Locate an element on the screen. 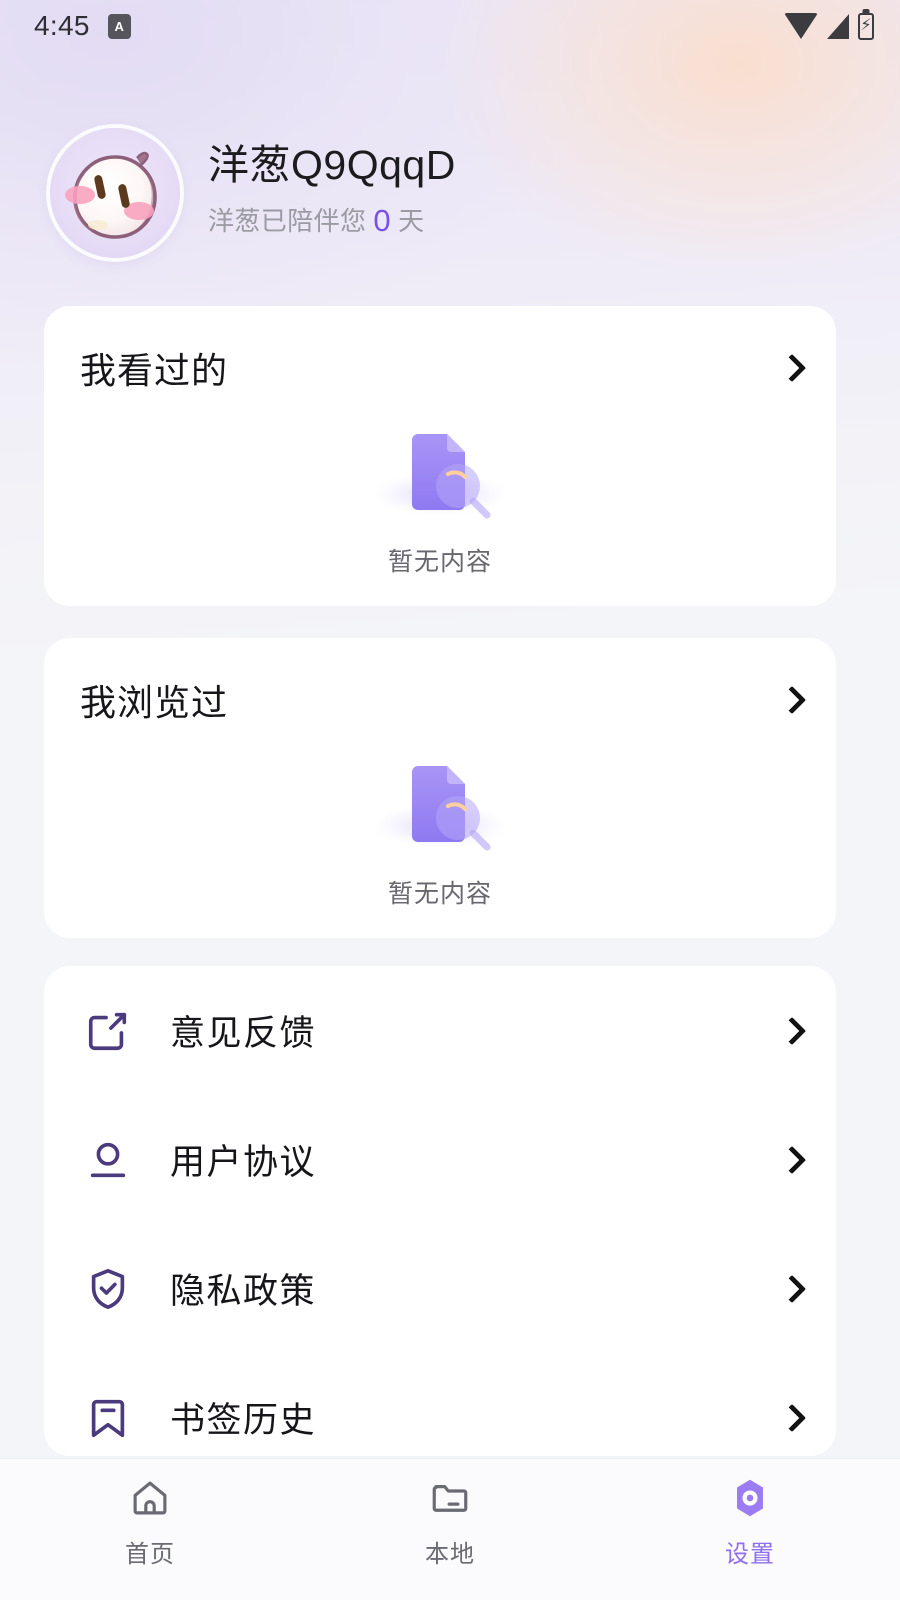 This screenshot has width=900, height=1600. card-browsed-header: 我浏览过 is located at coordinates (440, 682).